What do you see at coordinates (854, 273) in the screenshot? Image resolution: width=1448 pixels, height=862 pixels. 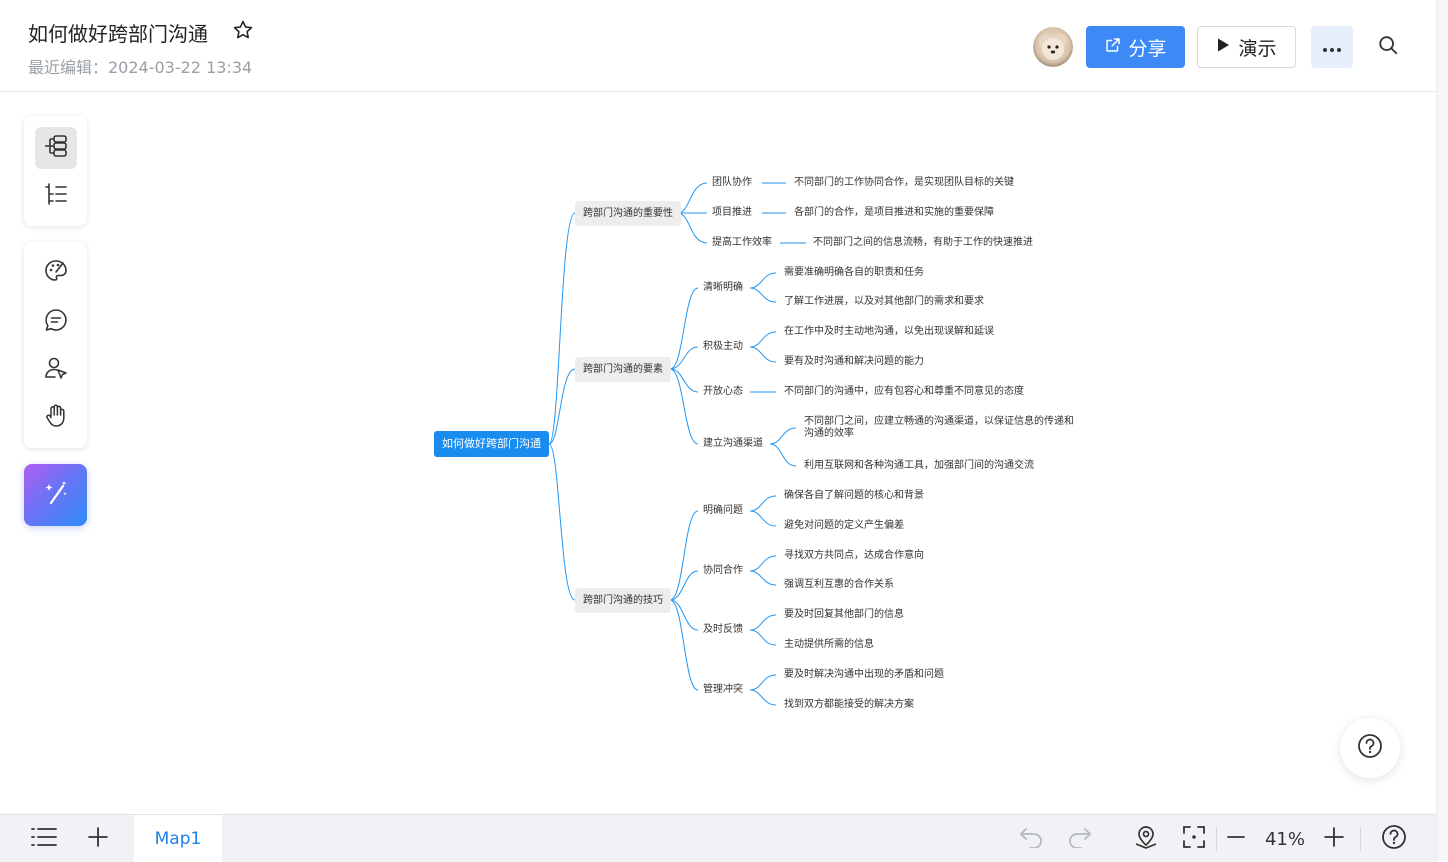 I see `mindmap-detail-node: 需要准确明确各自的职责和任务` at bounding box center [854, 273].